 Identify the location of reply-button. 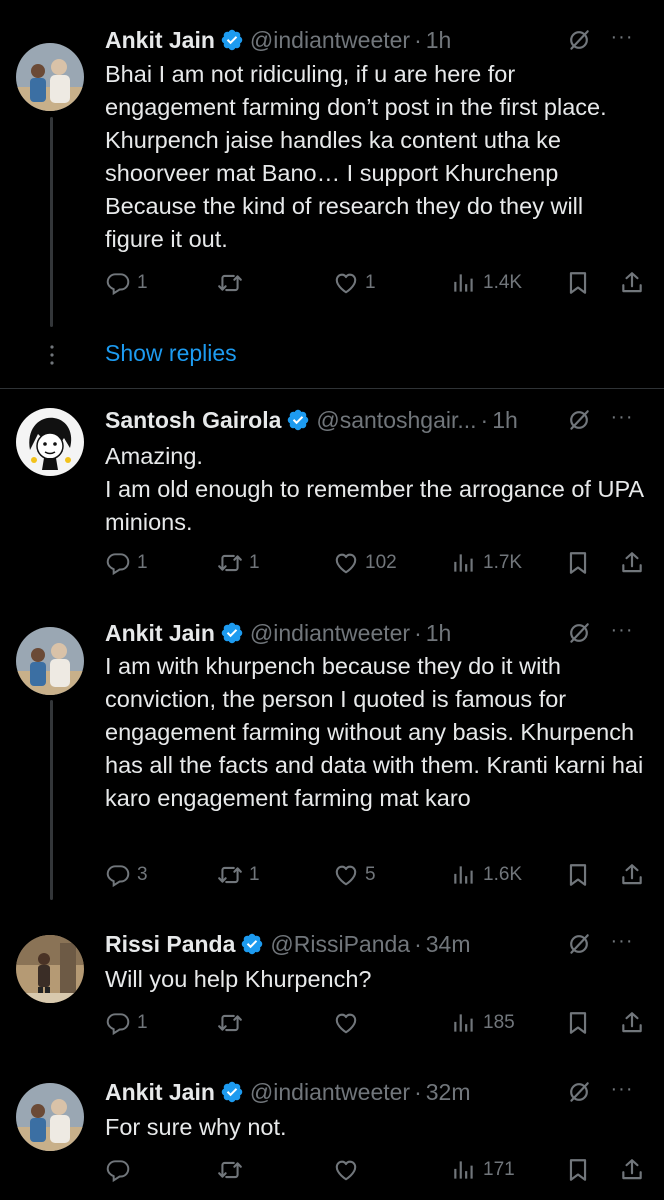
(121, 1170).